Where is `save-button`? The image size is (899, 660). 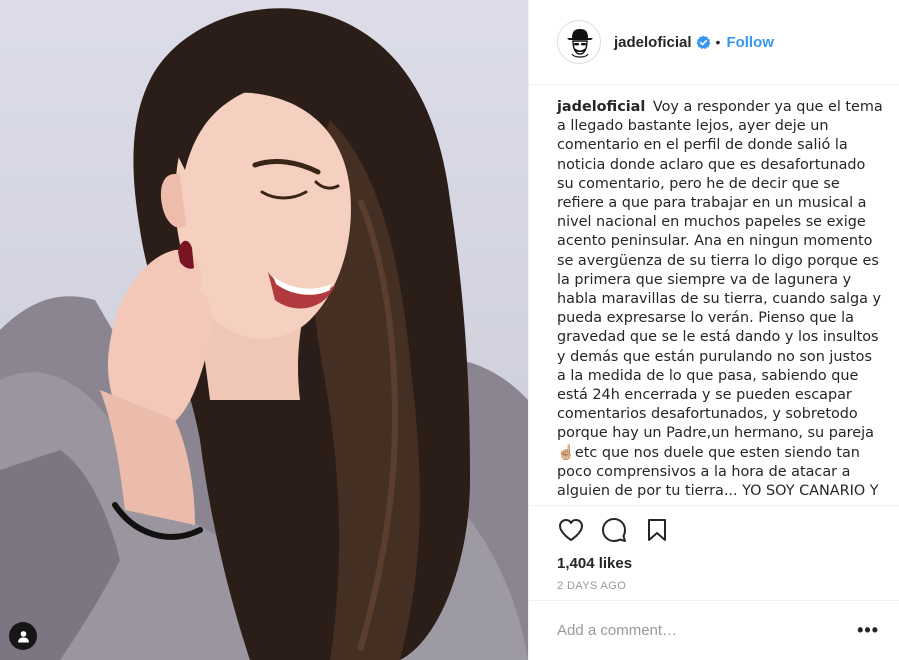
save-button is located at coordinates (657, 530).